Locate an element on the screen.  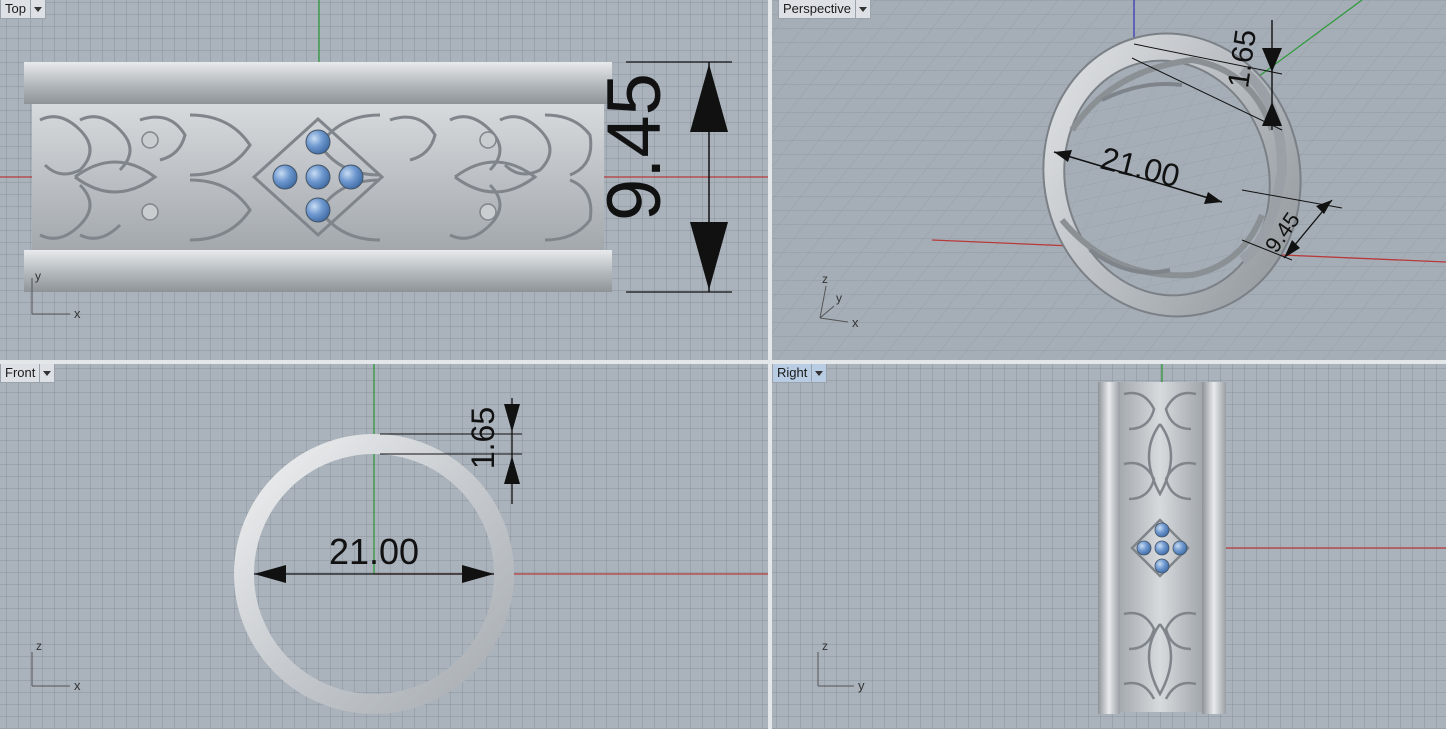
viewport-divider-horizontal is located at coordinates (723, 362).